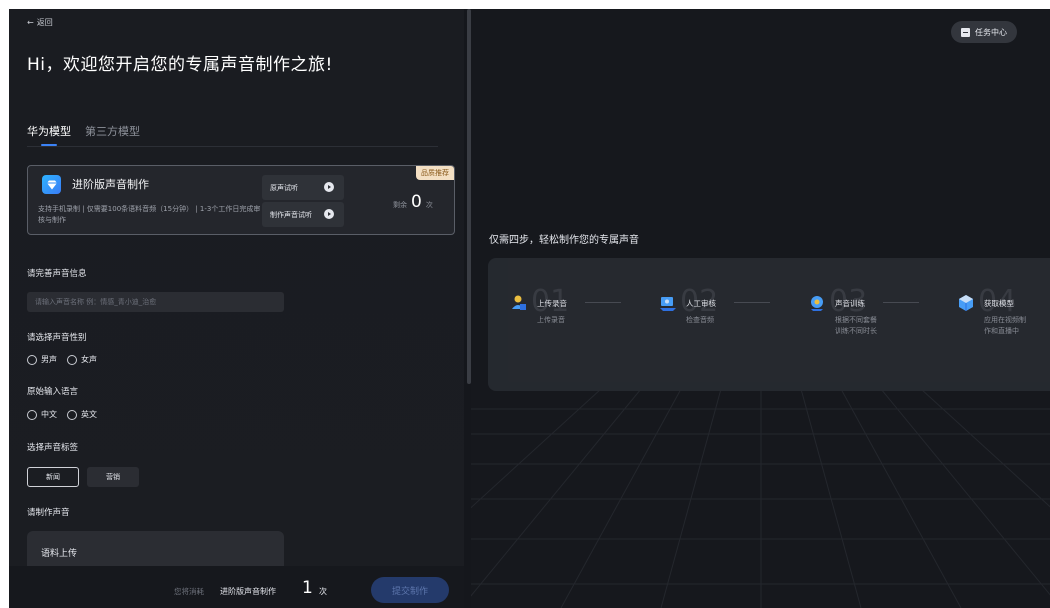 Image resolution: width=1050 pixels, height=608 pixels. I want to click on radio-chinese: 中文, so click(42, 414).